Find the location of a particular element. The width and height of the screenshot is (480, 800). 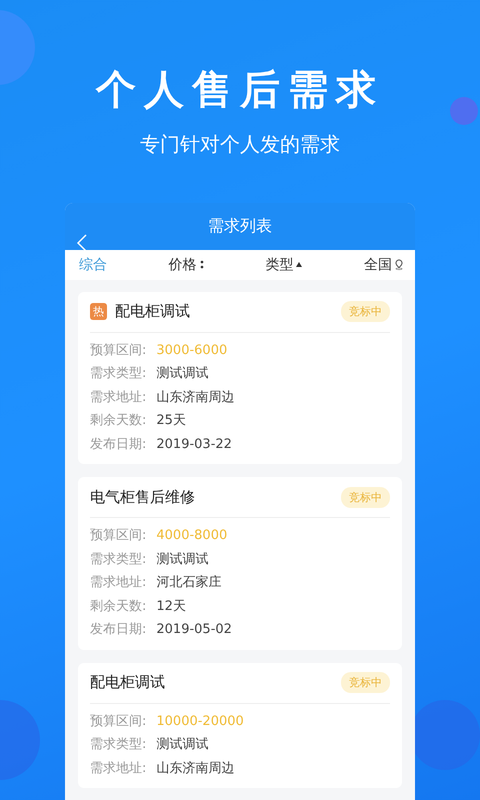

field-value: 4000-8000 is located at coordinates (192, 536).